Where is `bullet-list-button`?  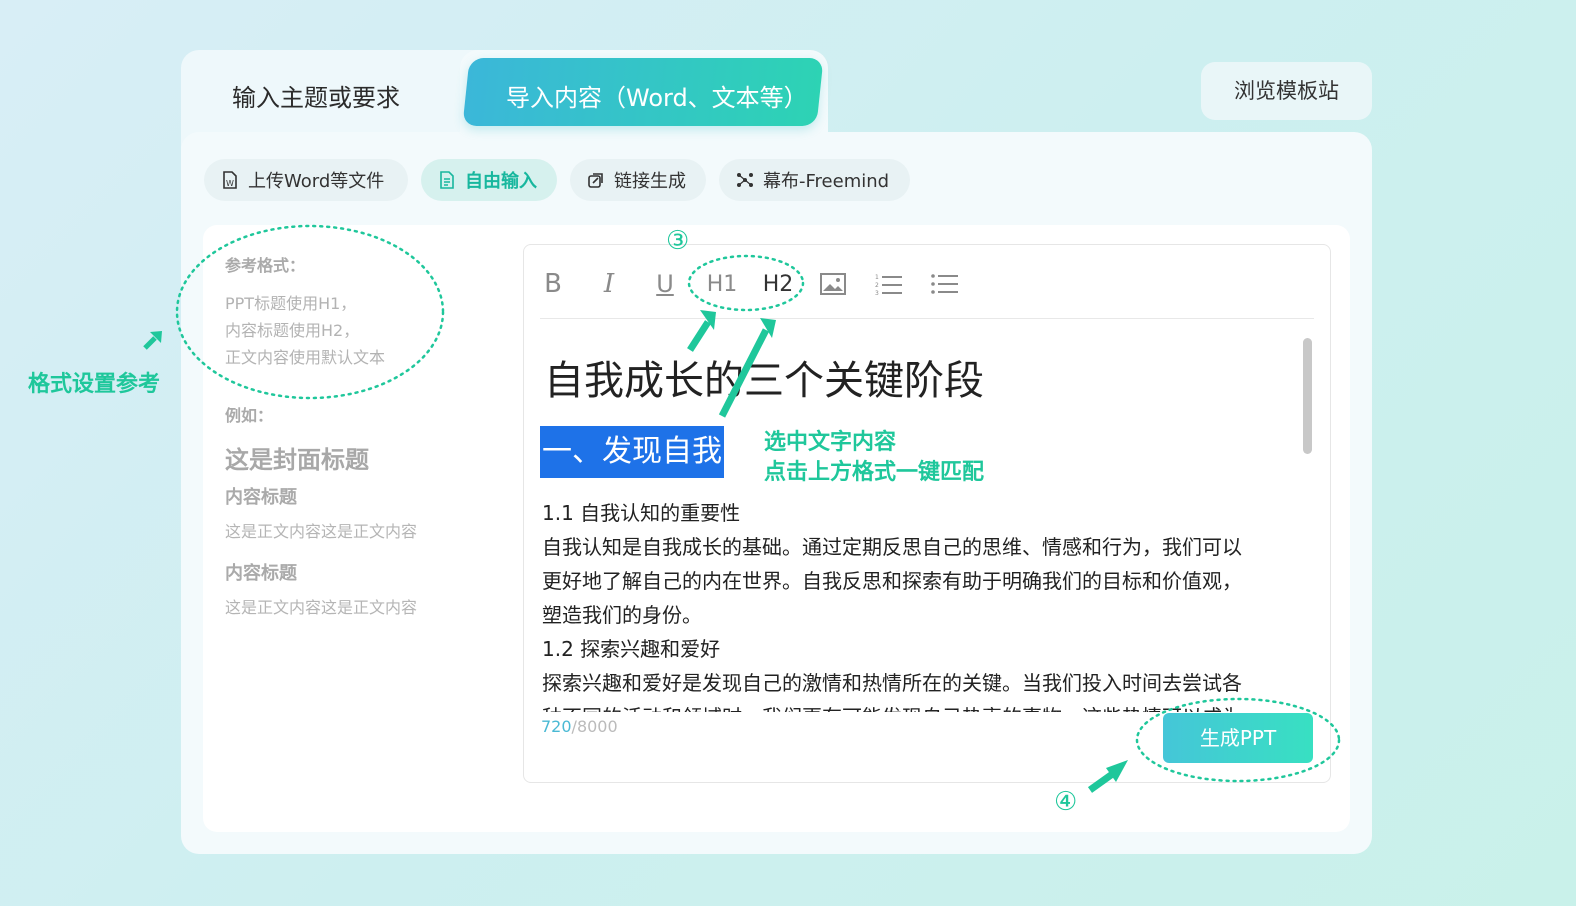
bullet-list-button is located at coordinates (945, 284).